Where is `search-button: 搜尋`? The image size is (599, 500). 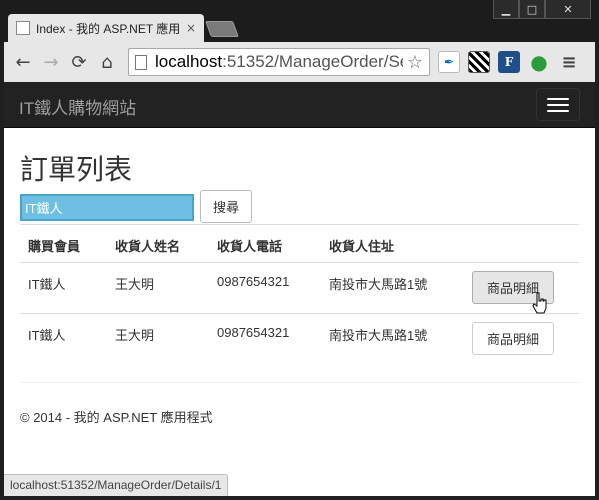 search-button: 搜尋 is located at coordinates (226, 206).